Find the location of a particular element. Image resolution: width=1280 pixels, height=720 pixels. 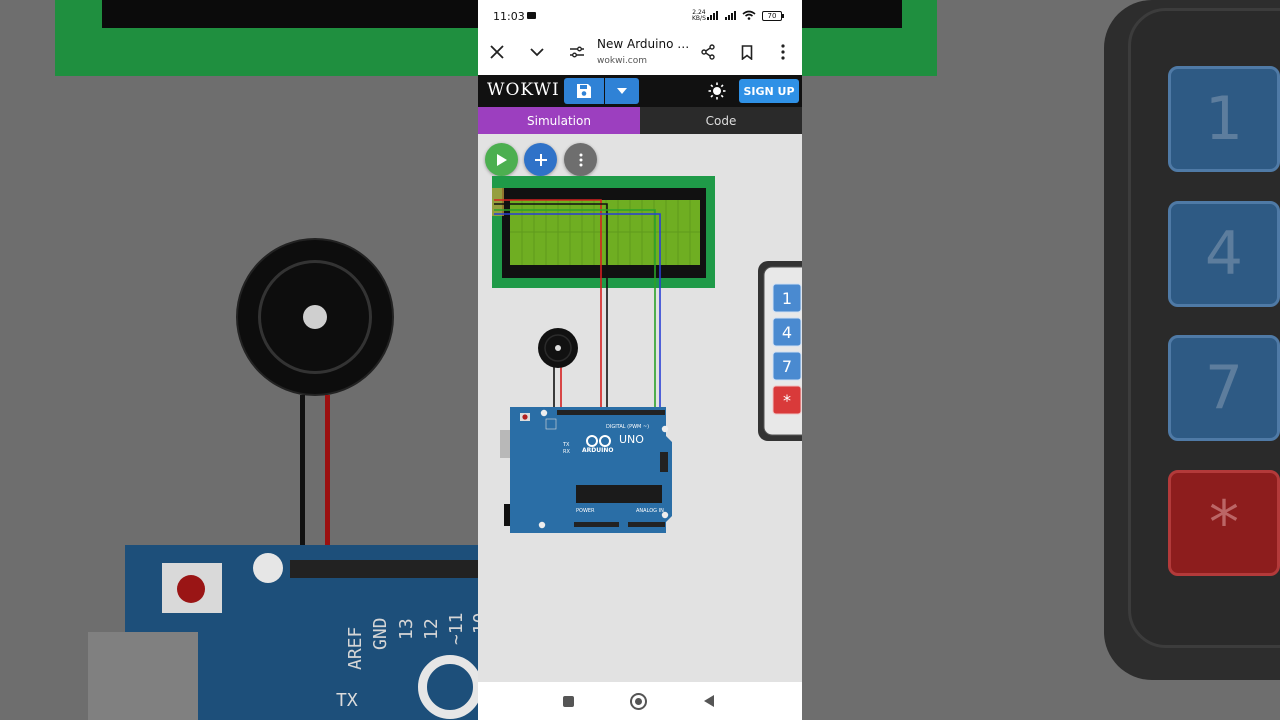

bg-key-4: 4 is located at coordinates (1224, 254).